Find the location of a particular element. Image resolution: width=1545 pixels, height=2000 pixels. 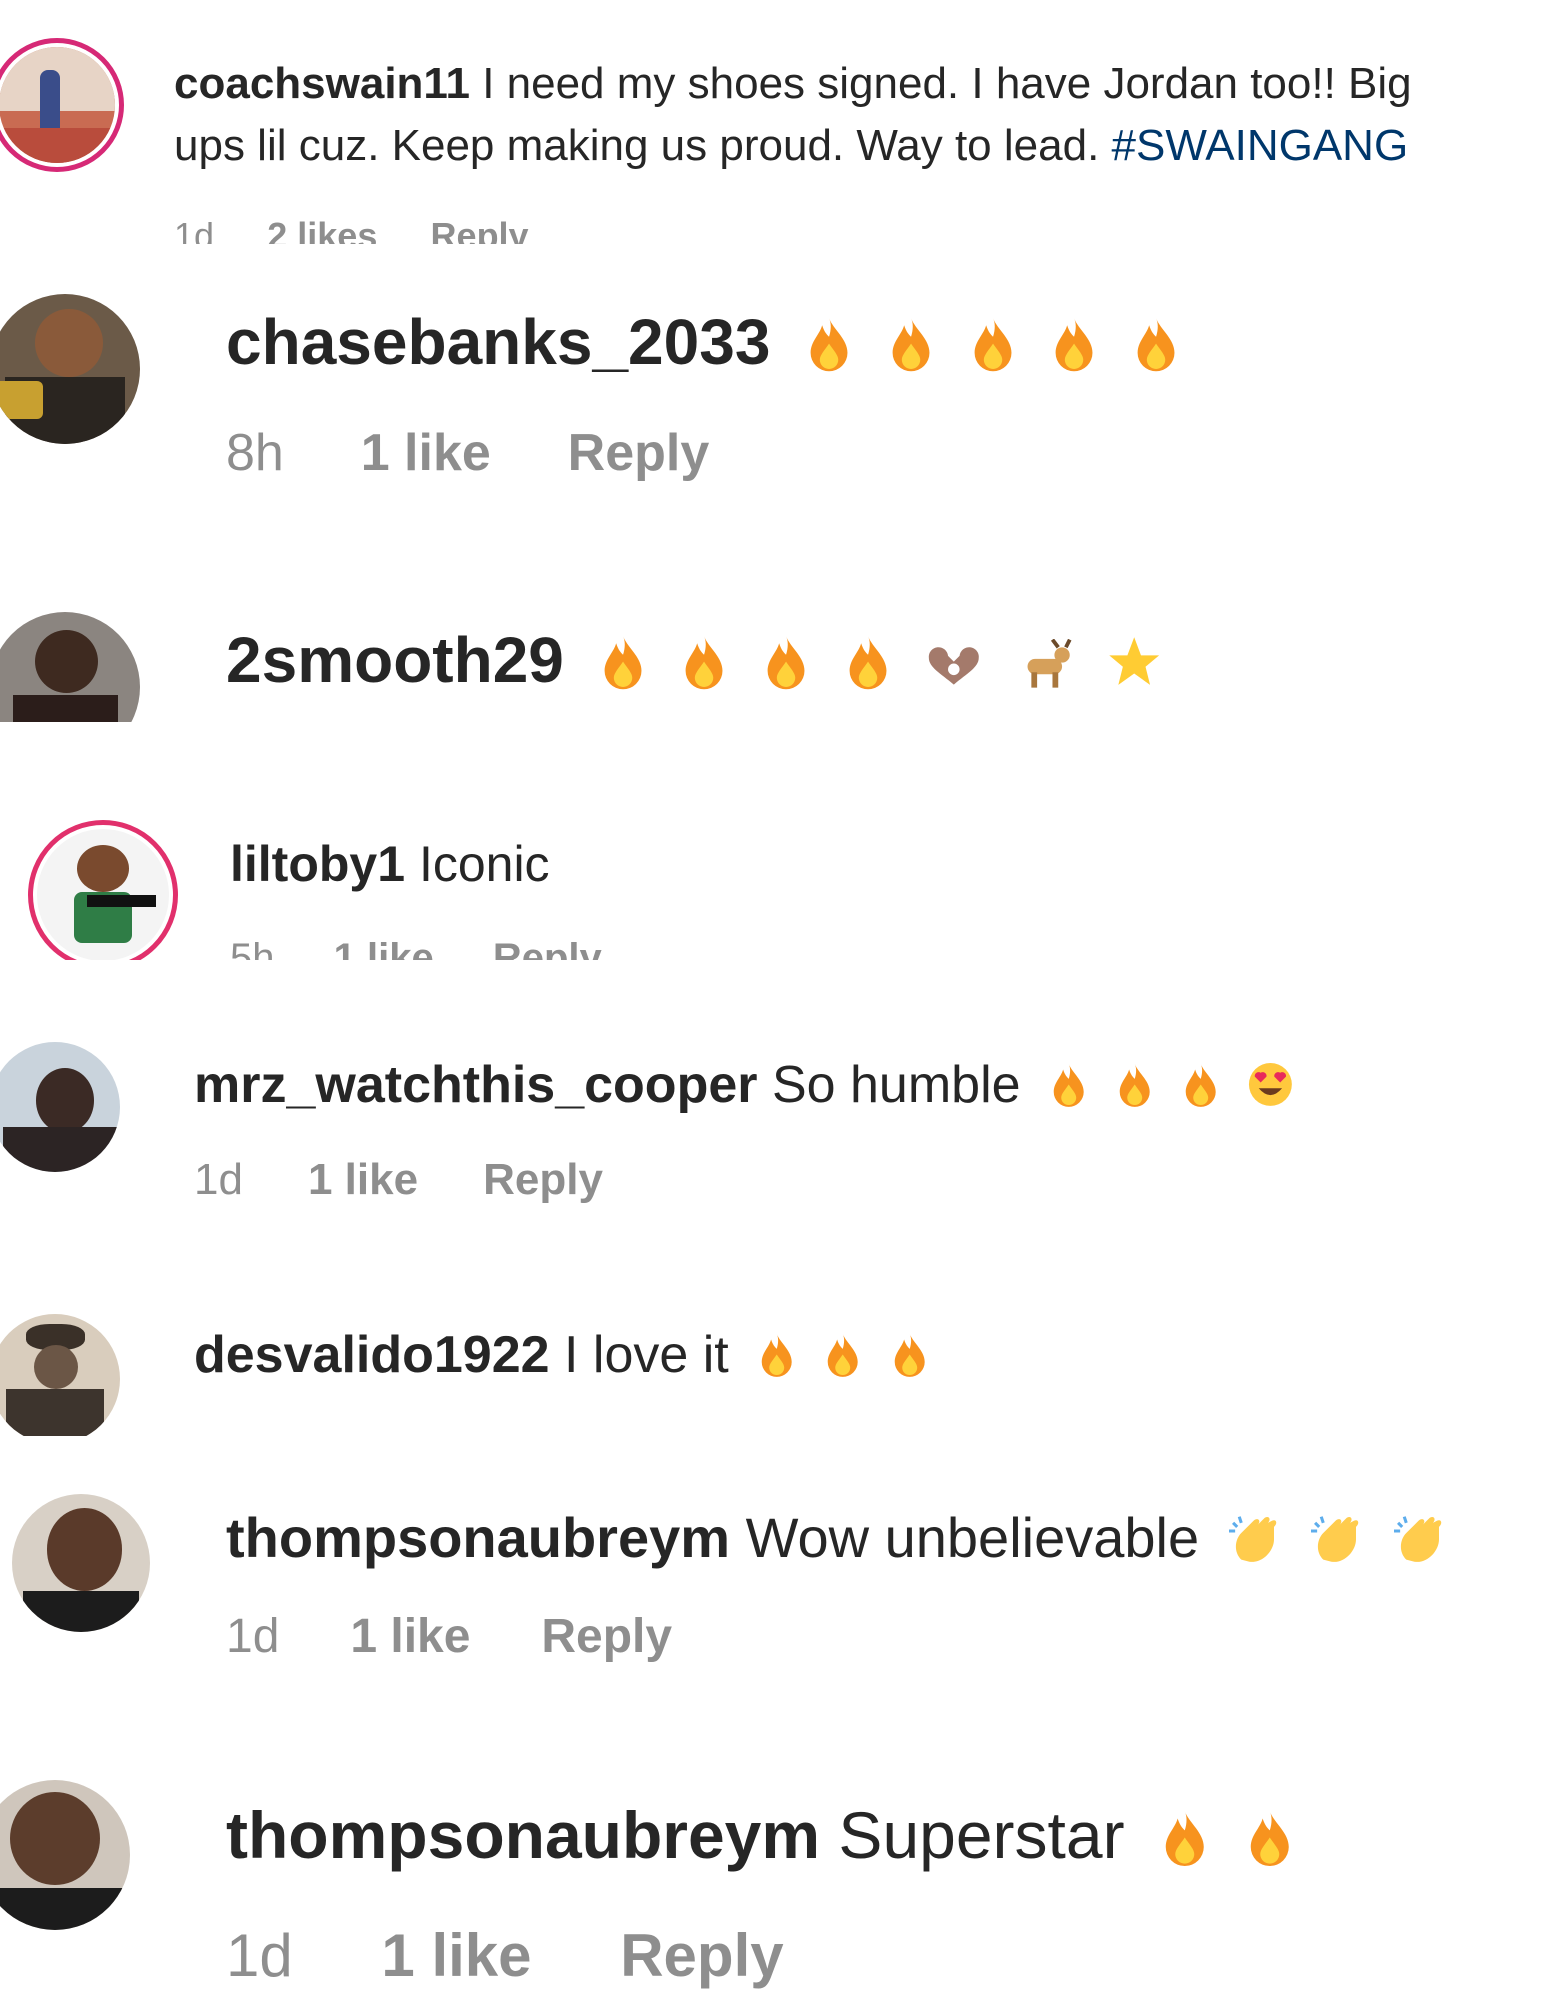

goat-icon is located at coordinates (1049, 663).